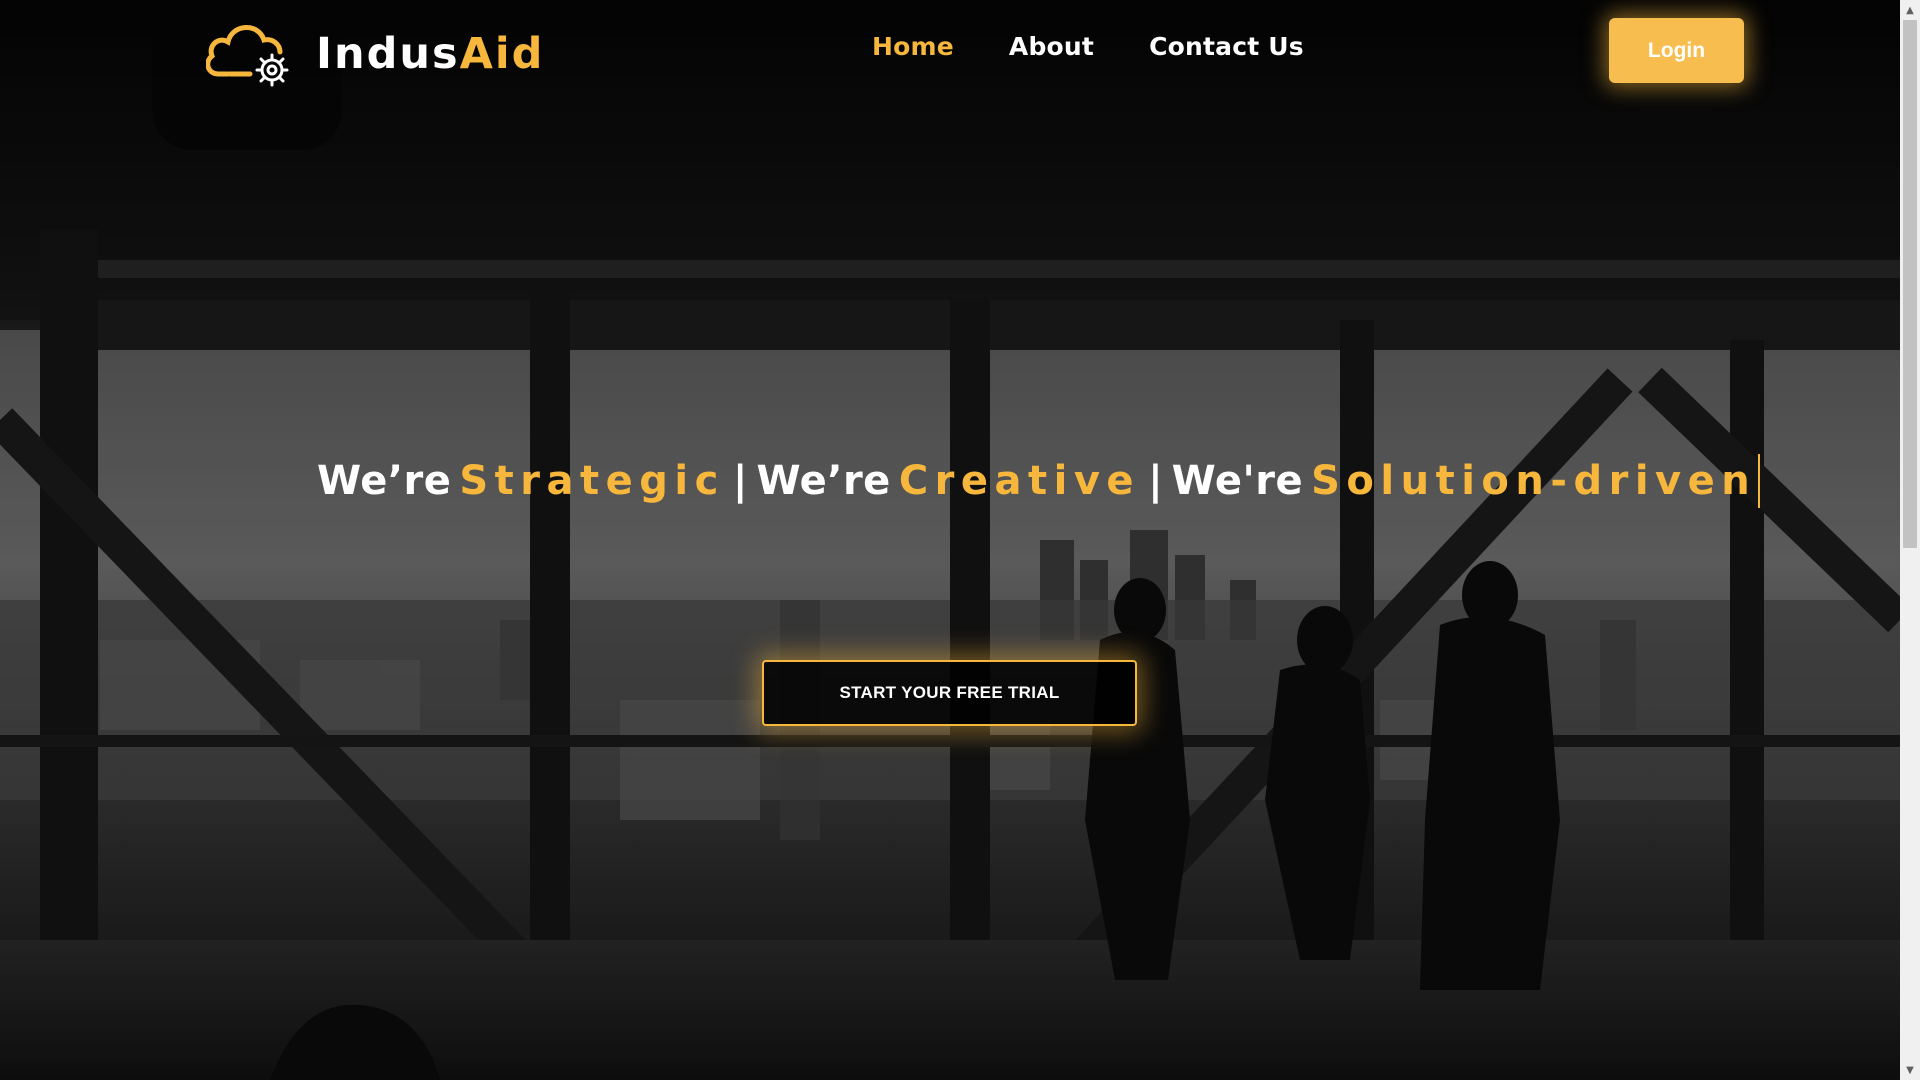 The height and width of the screenshot is (1080, 1920). I want to click on brand-name-part1: Indus, so click(388, 54).